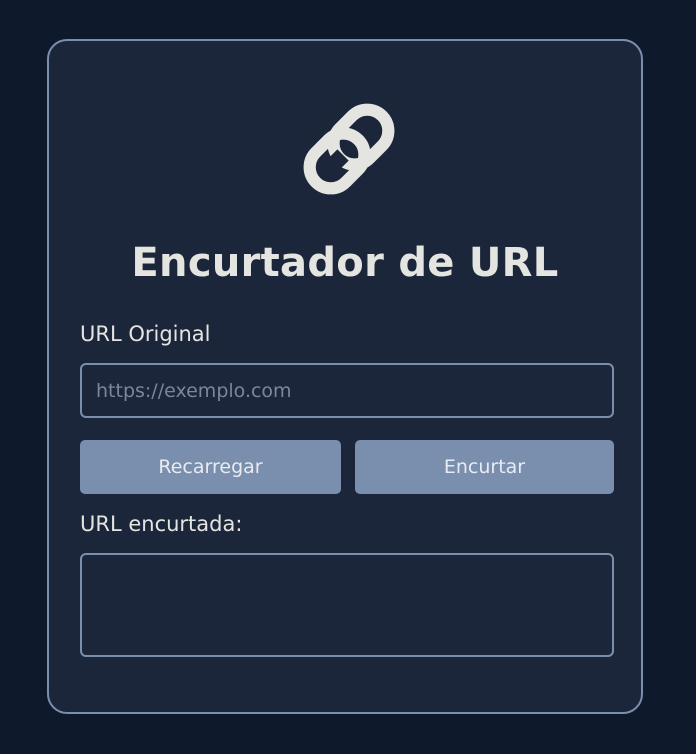 The width and height of the screenshot is (696, 754). Describe the element at coordinates (210, 467) in the screenshot. I see `reload-button: Recarregar` at that location.